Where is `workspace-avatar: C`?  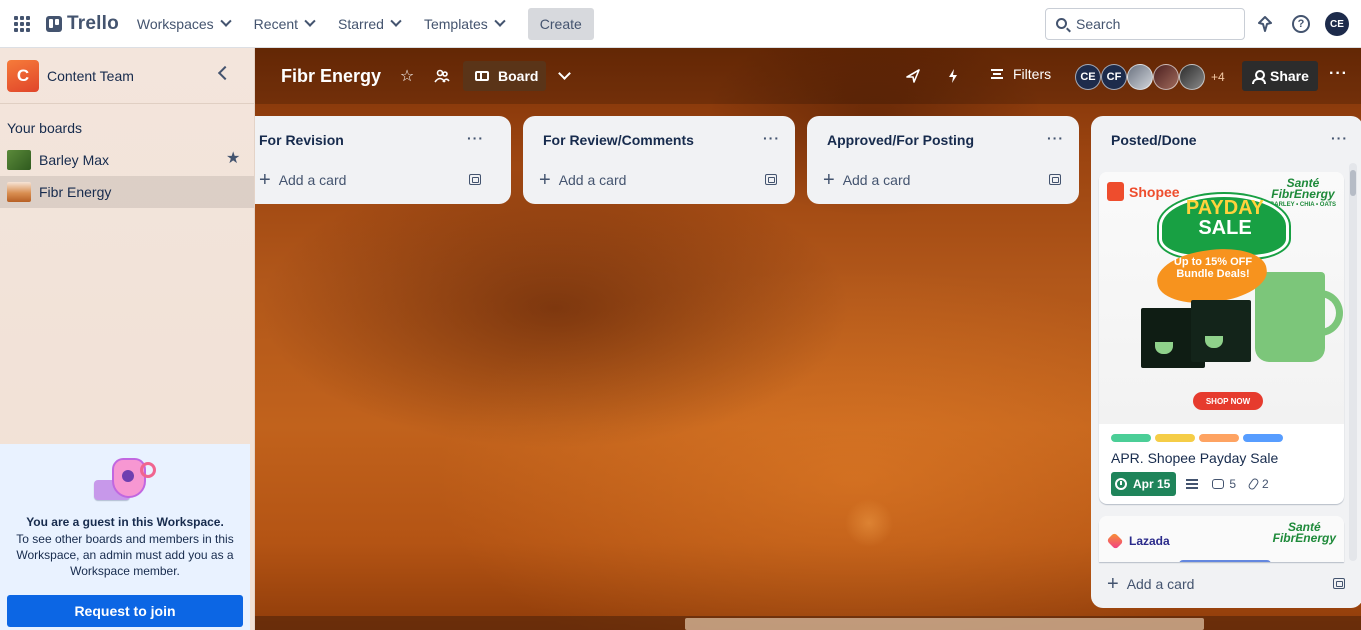
workspace-avatar: C is located at coordinates (23, 75).